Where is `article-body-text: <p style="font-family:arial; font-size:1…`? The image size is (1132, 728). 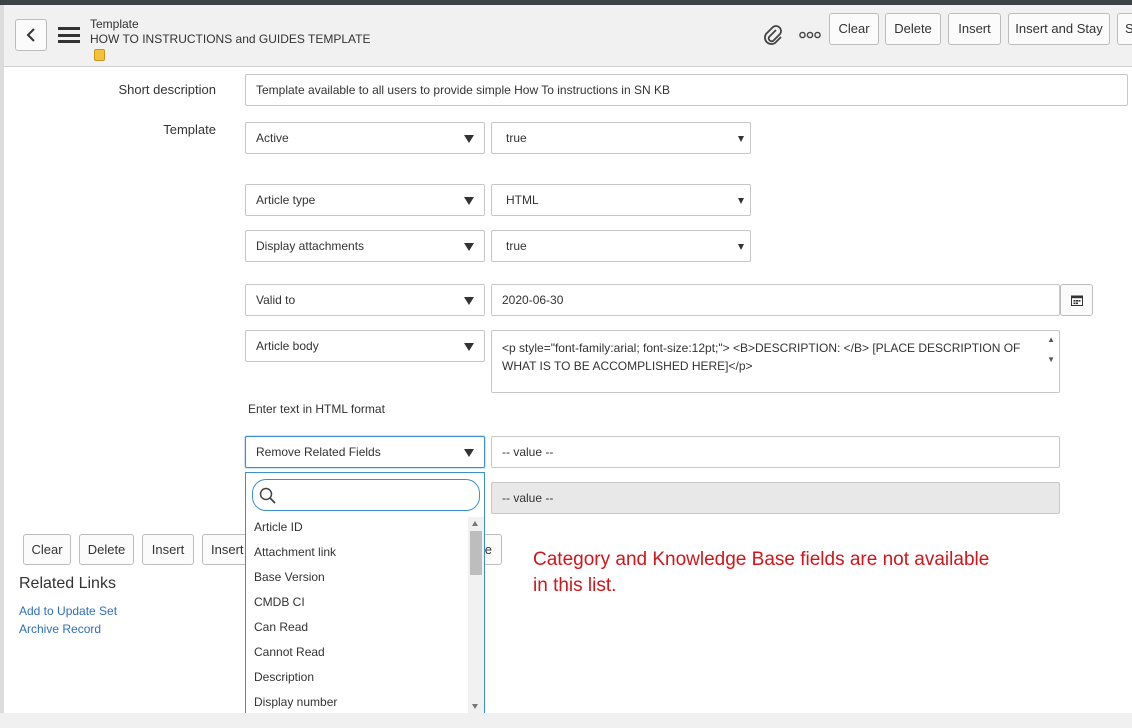
article-body-text: <p style="font-family:arial; font-size:1… is located at coordinates (761, 357).